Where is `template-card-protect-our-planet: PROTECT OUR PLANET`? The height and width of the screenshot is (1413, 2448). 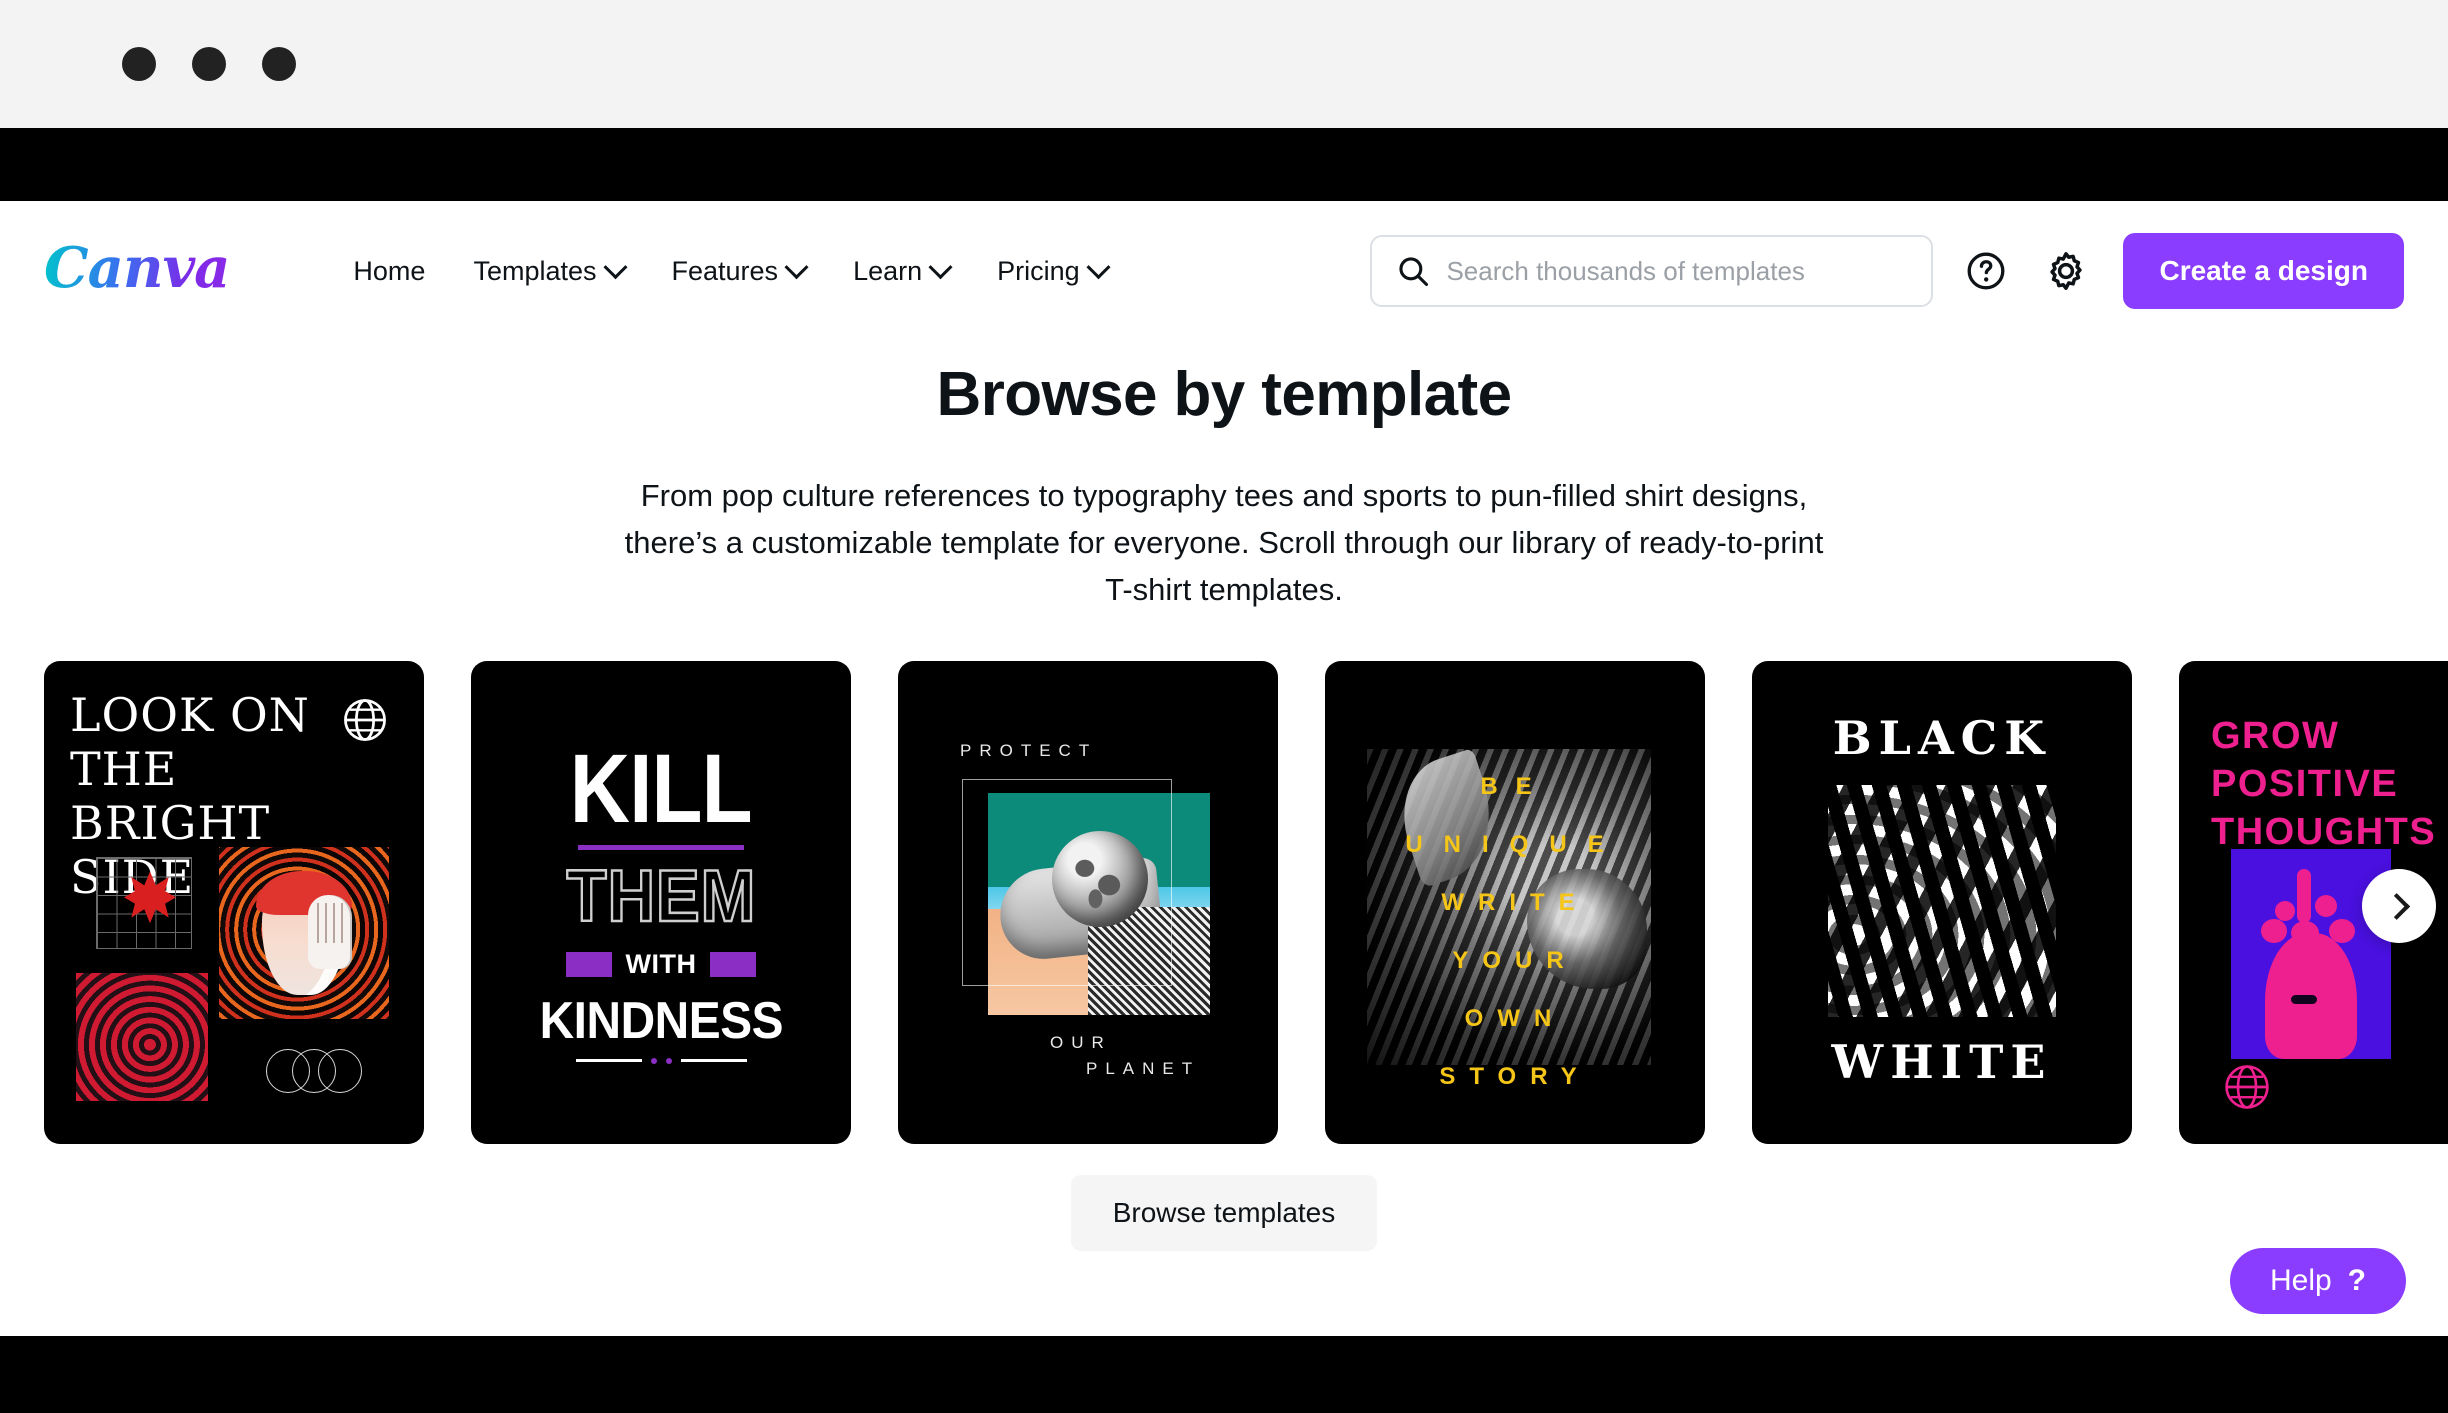 template-card-protect-our-planet: PROTECT OUR PLANET is located at coordinates (1088, 903).